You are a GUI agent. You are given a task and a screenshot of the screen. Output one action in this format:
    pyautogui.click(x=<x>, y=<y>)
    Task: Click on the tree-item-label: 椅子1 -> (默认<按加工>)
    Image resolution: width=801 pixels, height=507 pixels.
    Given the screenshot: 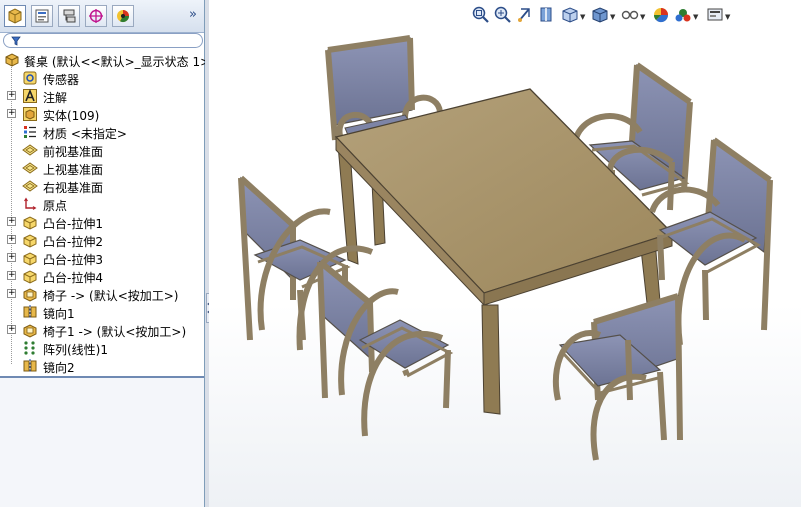 What is the action you would take?
    pyautogui.click(x=115, y=332)
    